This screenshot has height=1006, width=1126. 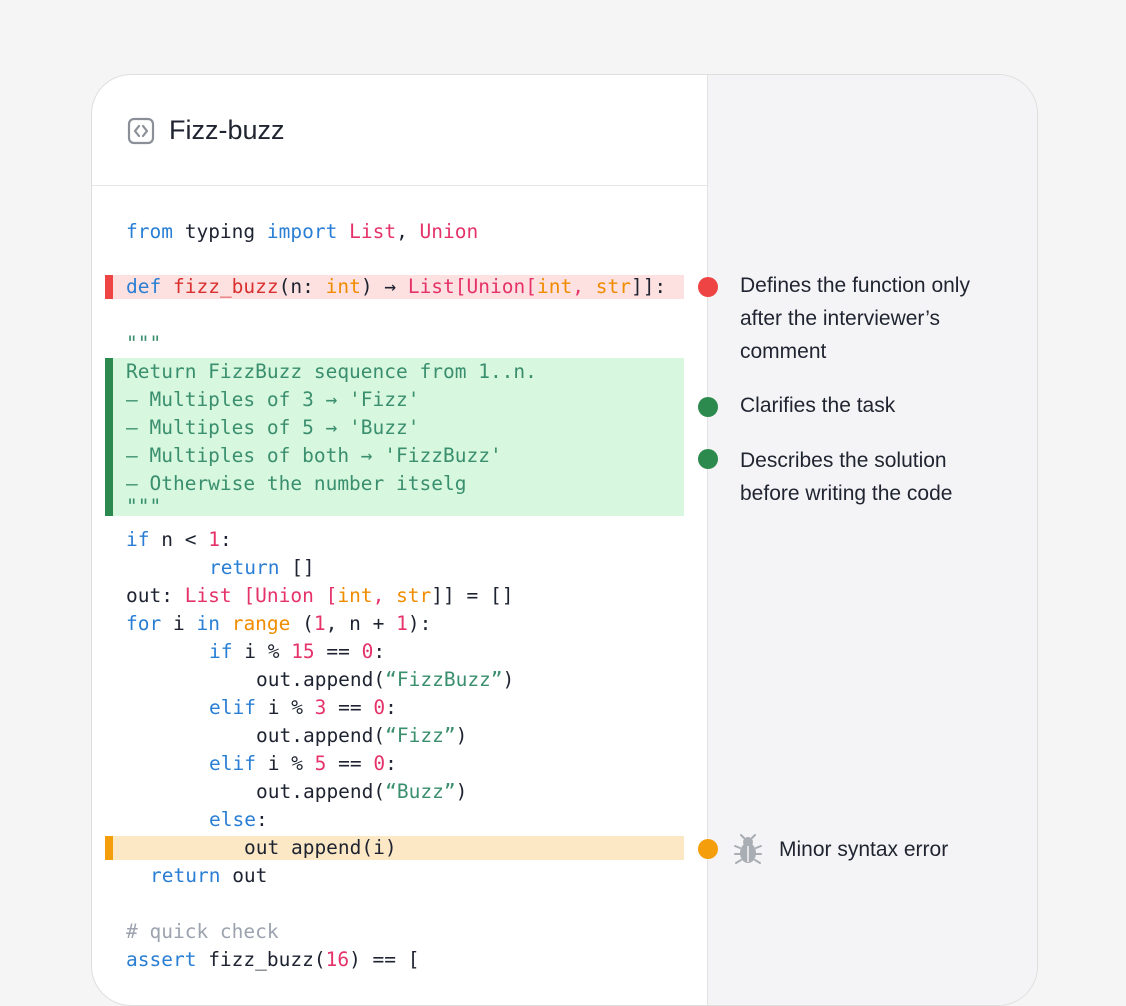 What do you see at coordinates (297, 567) in the screenshot?
I see `code-token: []` at bounding box center [297, 567].